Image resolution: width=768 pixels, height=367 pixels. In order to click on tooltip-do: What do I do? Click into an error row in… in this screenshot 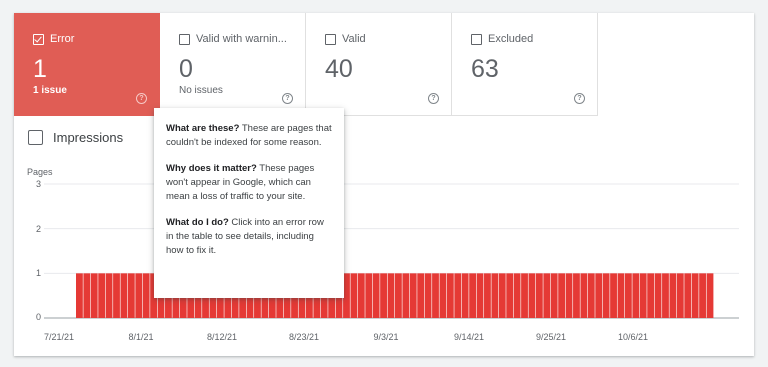, I will do `click(245, 236)`.